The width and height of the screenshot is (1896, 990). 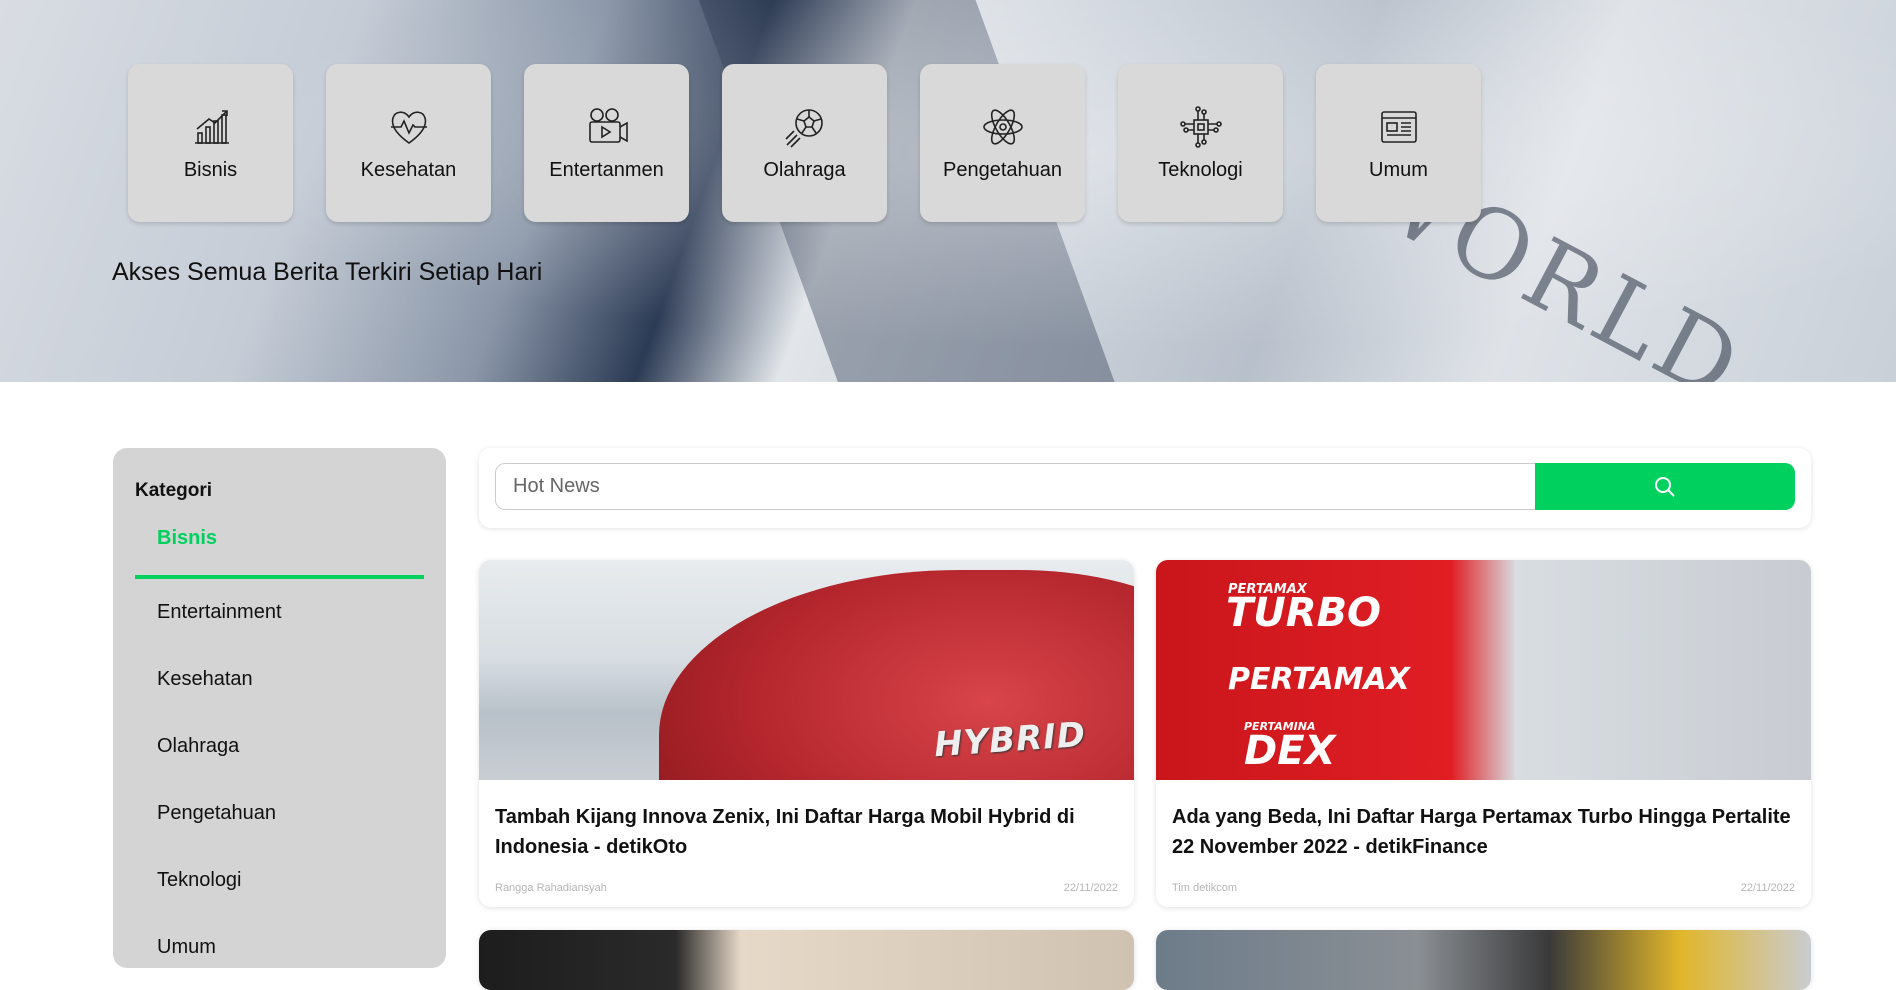 What do you see at coordinates (211, 126) in the screenshot?
I see `chart-growth-icon` at bounding box center [211, 126].